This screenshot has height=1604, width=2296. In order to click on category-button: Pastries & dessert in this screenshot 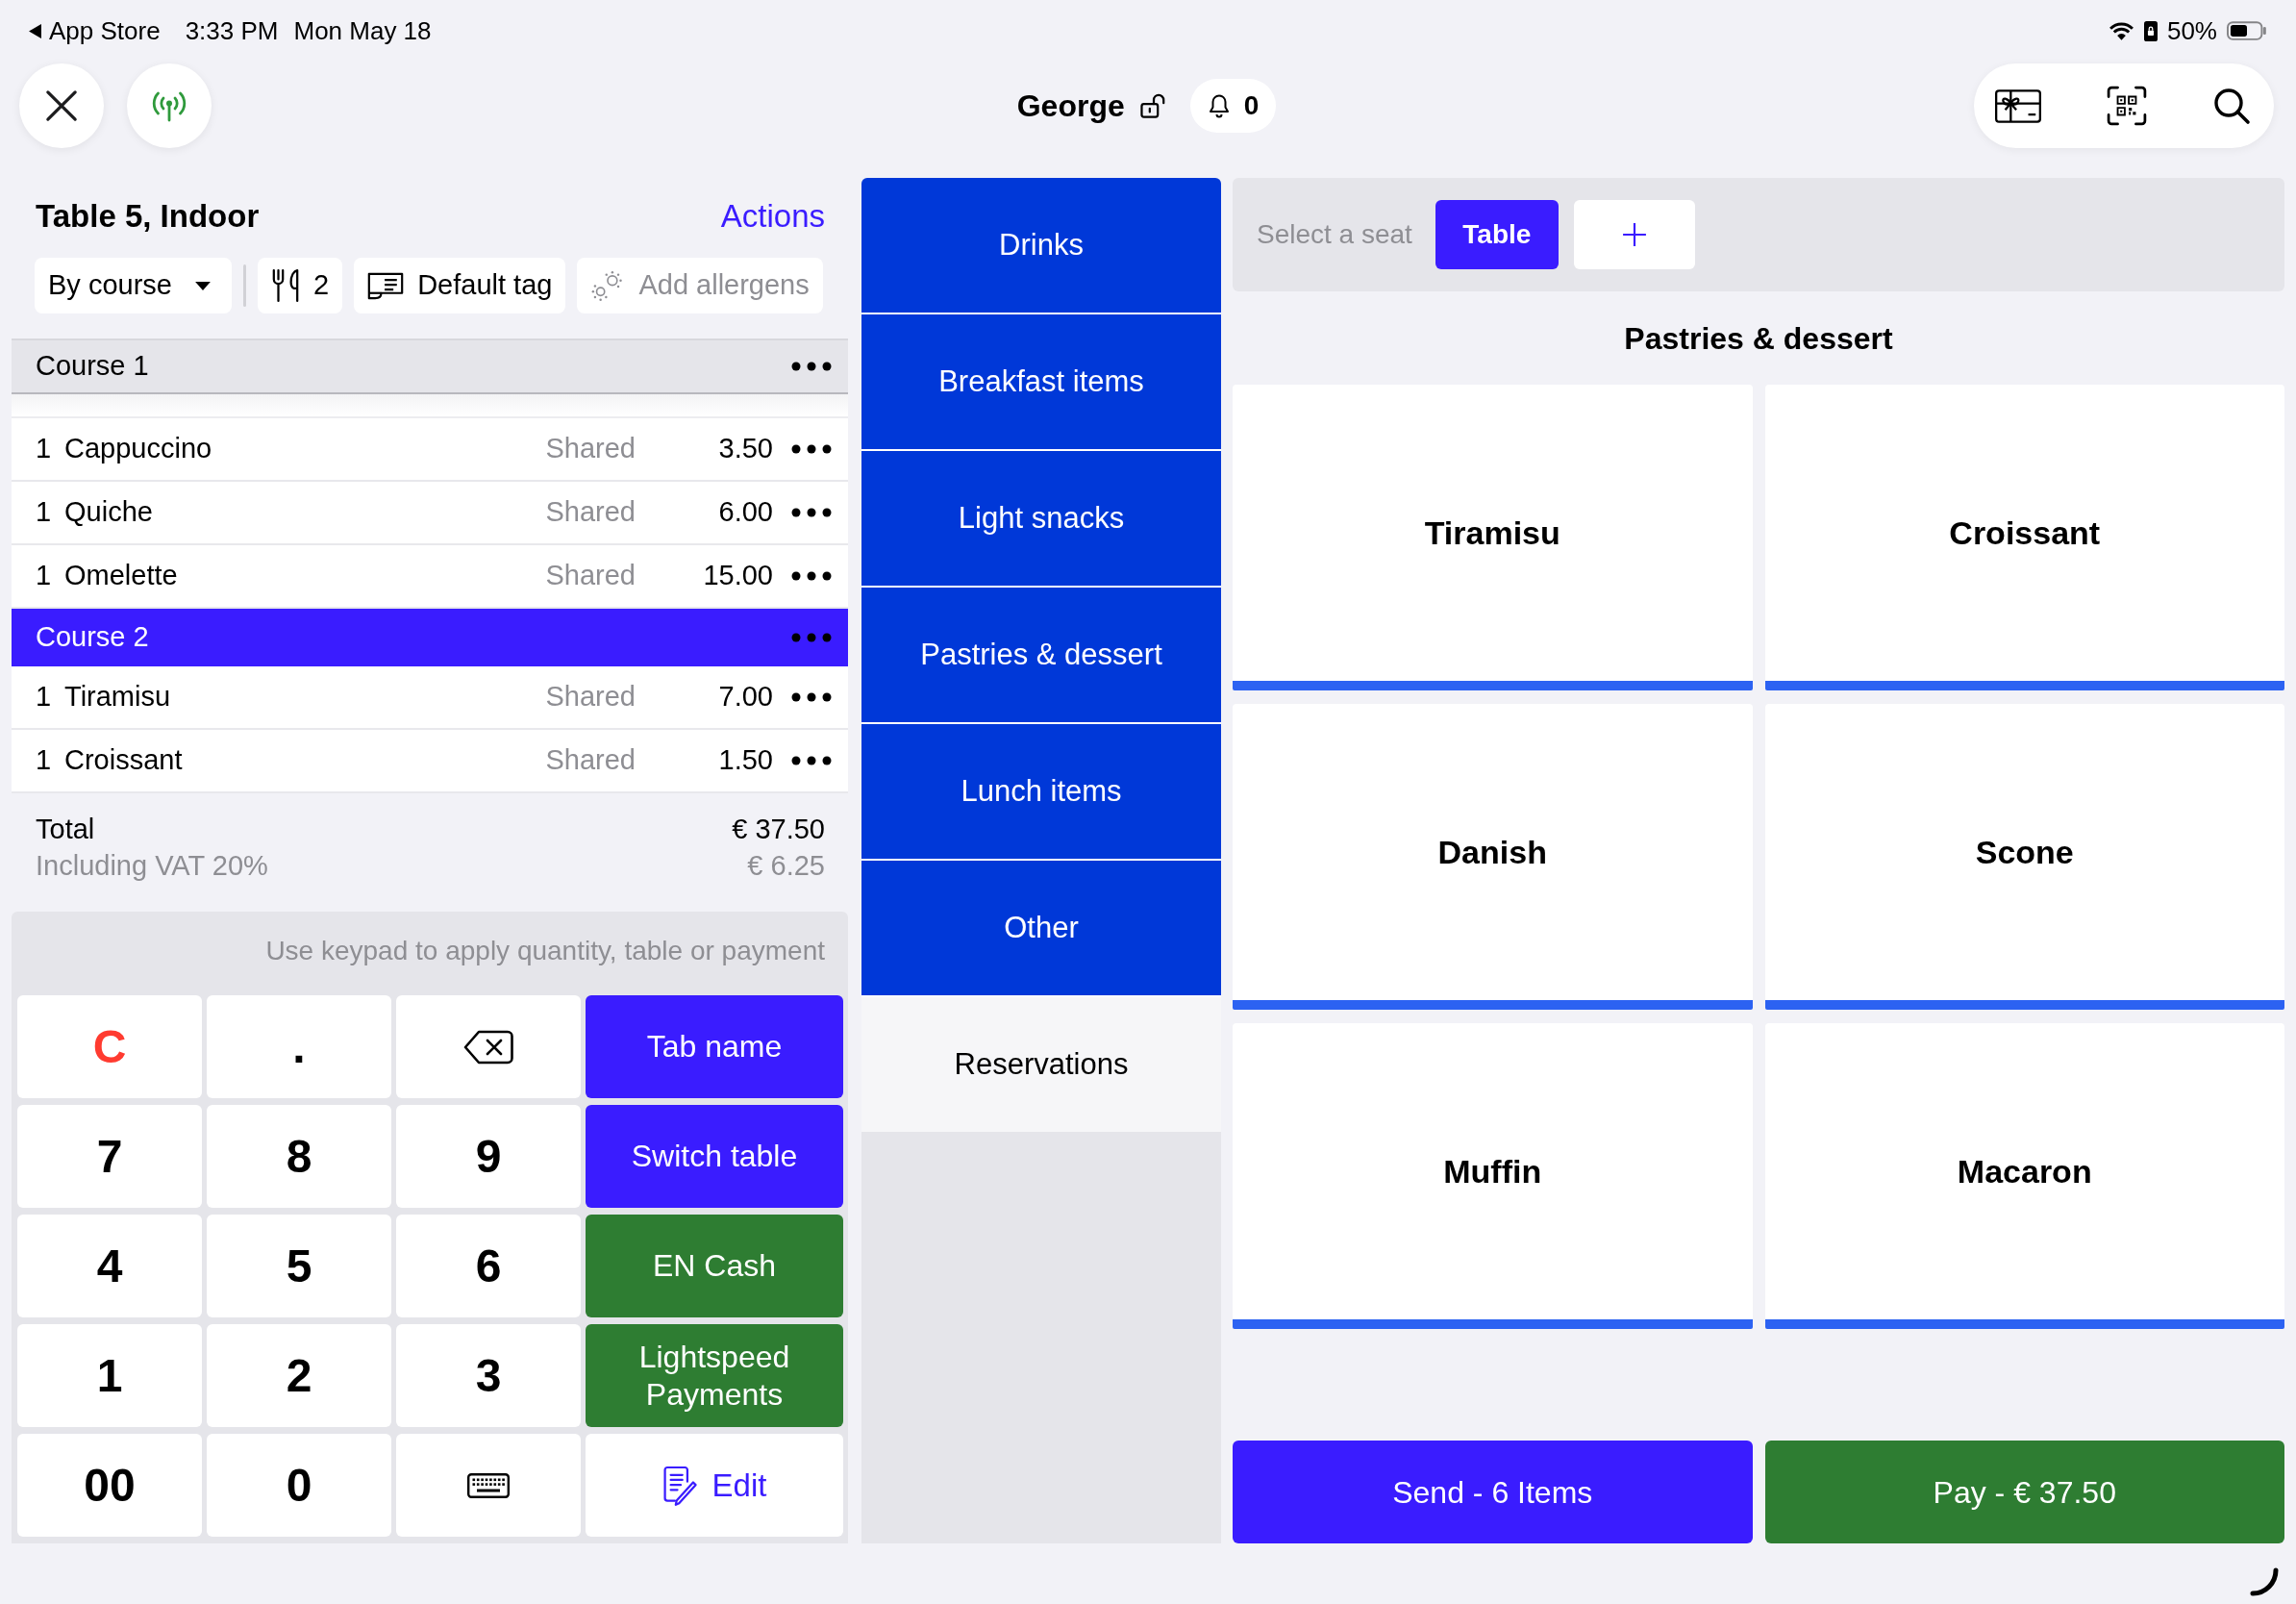, I will do `click(1041, 656)`.